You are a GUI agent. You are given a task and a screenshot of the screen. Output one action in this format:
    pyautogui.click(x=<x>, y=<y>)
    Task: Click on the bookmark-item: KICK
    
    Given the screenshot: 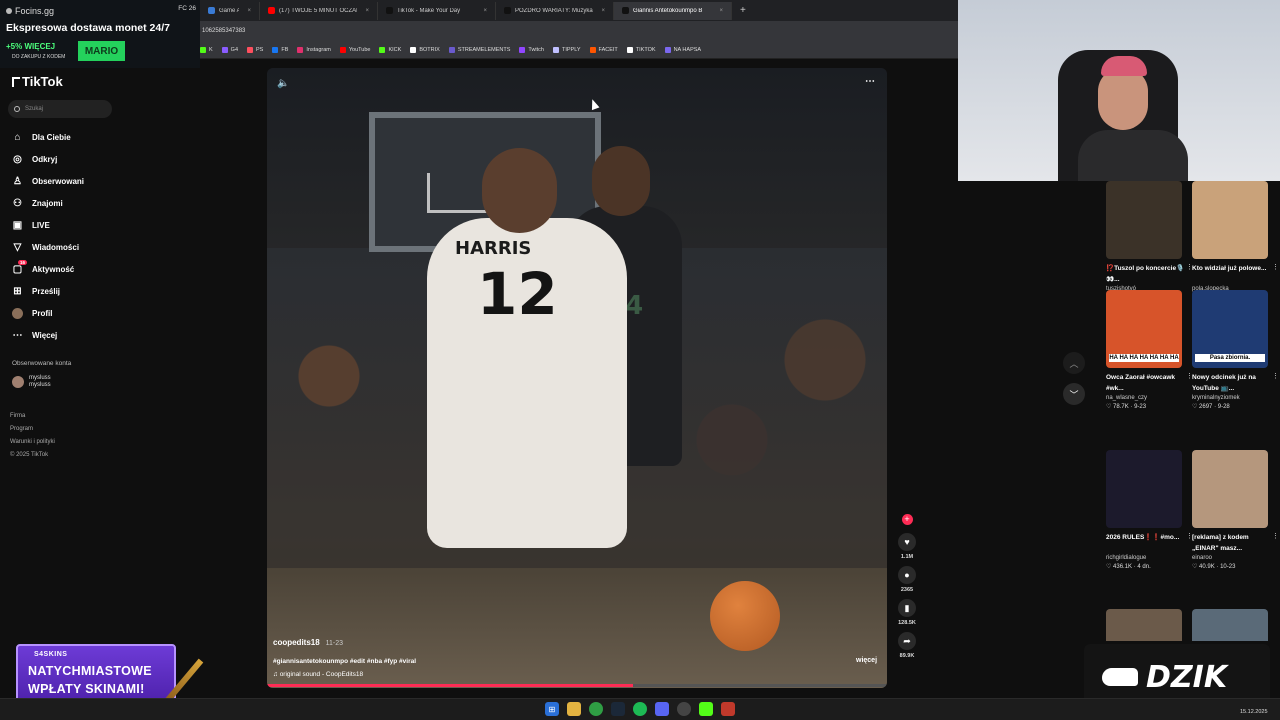 What is the action you would take?
    pyautogui.click(x=390, y=49)
    